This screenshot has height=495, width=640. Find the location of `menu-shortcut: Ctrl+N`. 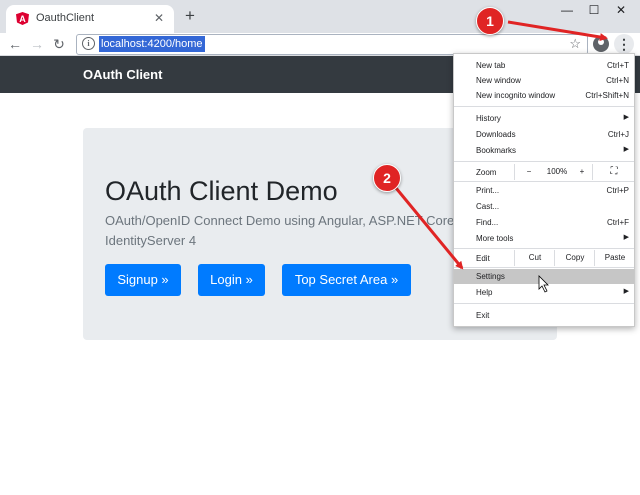

menu-shortcut: Ctrl+N is located at coordinates (617, 80).